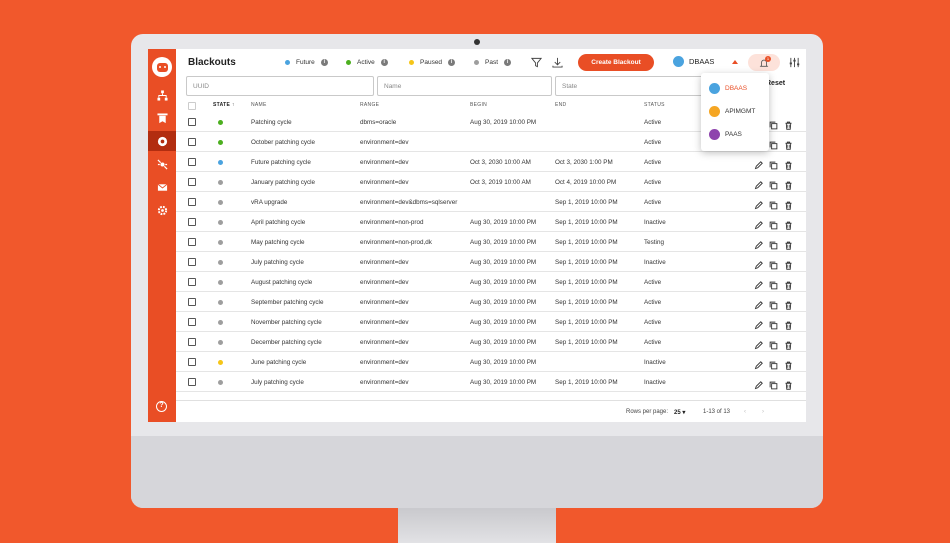 This screenshot has width=950, height=543. What do you see at coordinates (162, 118) in the screenshot?
I see `sidebar-bookmark-icon` at bounding box center [162, 118].